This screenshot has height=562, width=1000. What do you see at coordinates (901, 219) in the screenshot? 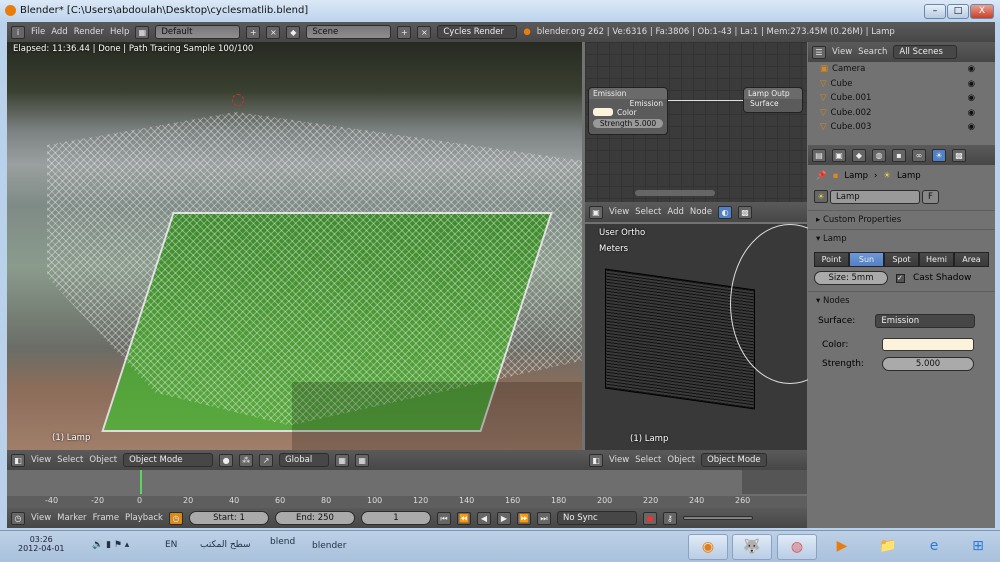
I see `custom-properties-panel: ▸ Custom Properties` at bounding box center [901, 219].